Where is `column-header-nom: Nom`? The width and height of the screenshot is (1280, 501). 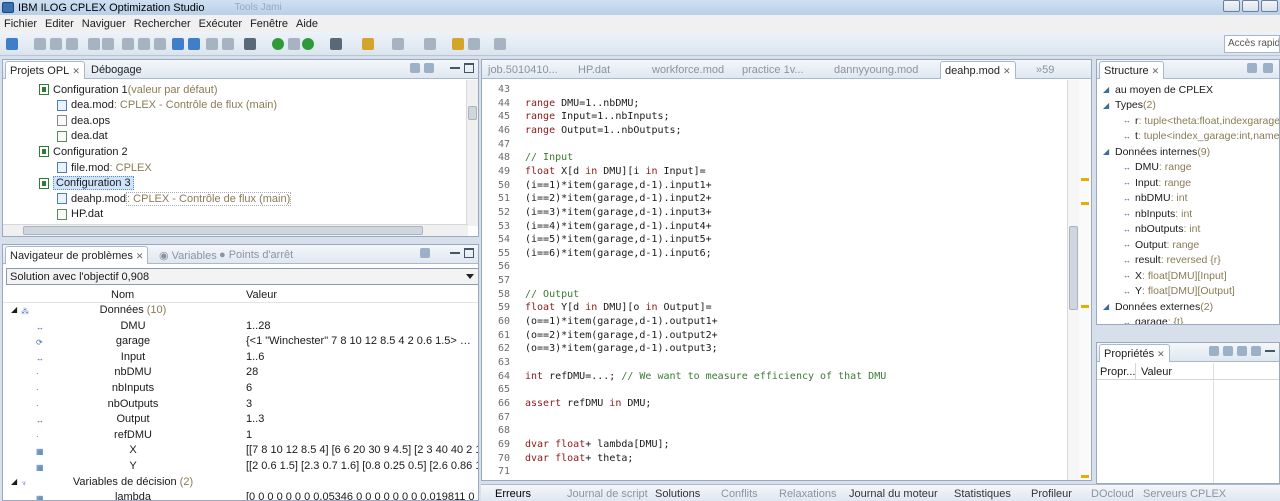
column-header-nom: Nom is located at coordinates (122, 295).